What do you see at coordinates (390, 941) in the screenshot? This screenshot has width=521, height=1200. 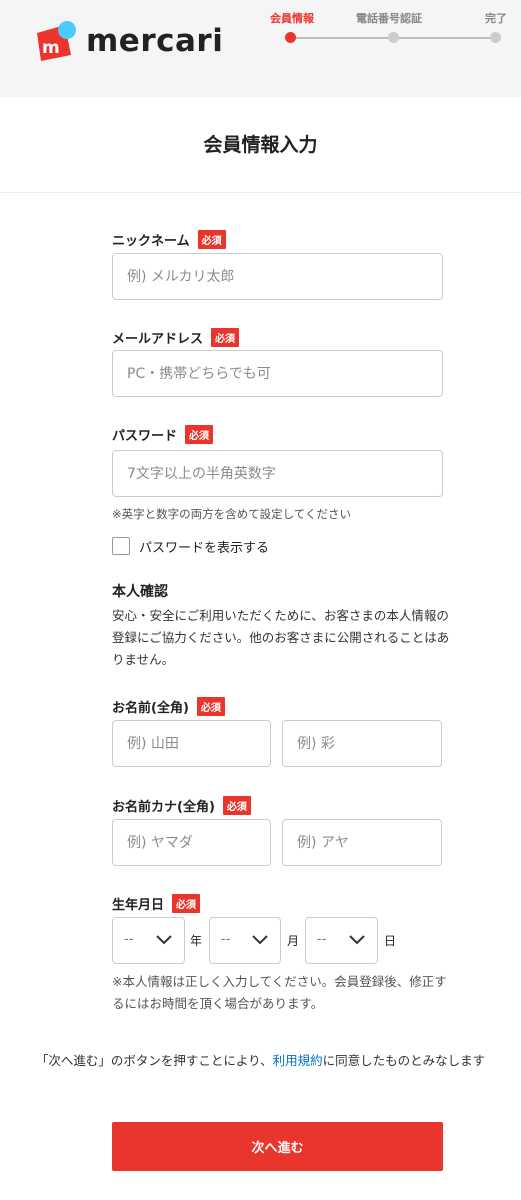 I see `day-unit: 日` at bounding box center [390, 941].